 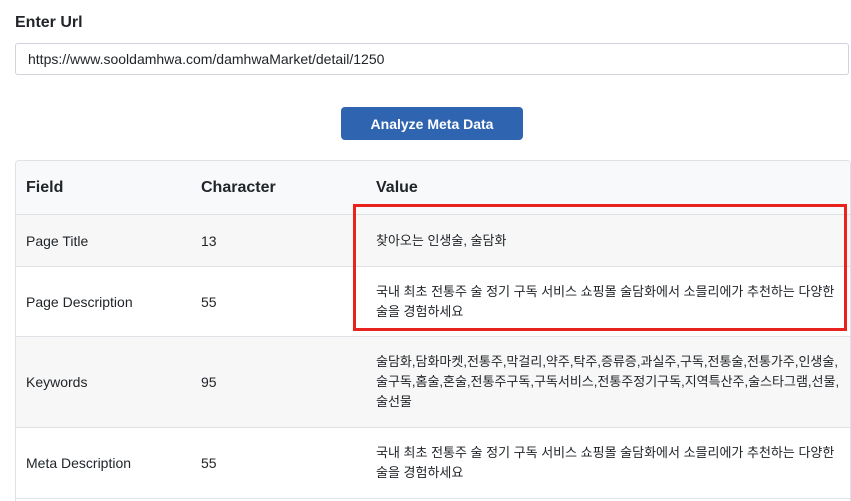 What do you see at coordinates (432, 123) in the screenshot?
I see `analyze-meta-data-button: Analyze Meta Data` at bounding box center [432, 123].